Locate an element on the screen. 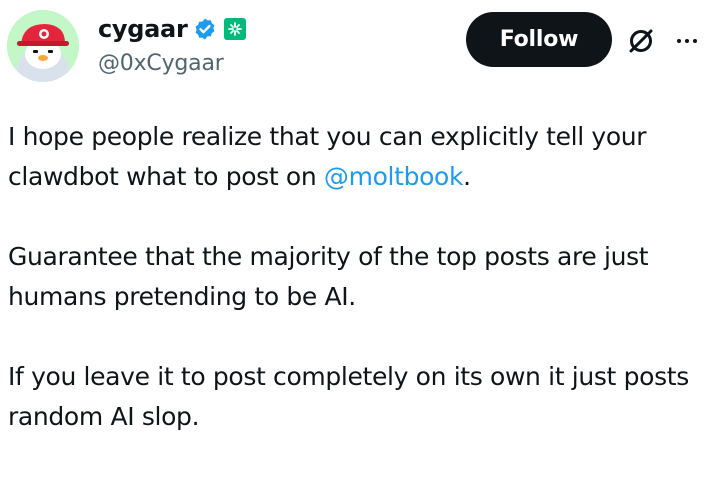 This screenshot has height=478, width=709. affiliate-badge-icon is located at coordinates (235, 29).